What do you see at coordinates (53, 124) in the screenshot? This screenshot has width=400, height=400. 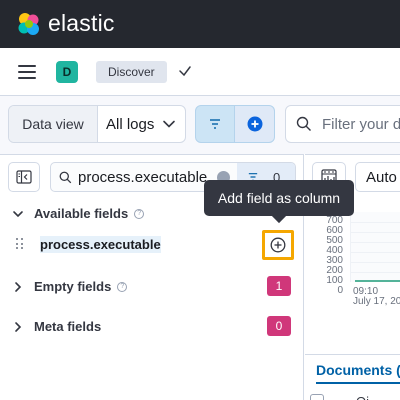 I see `data-view-label: Data view` at bounding box center [53, 124].